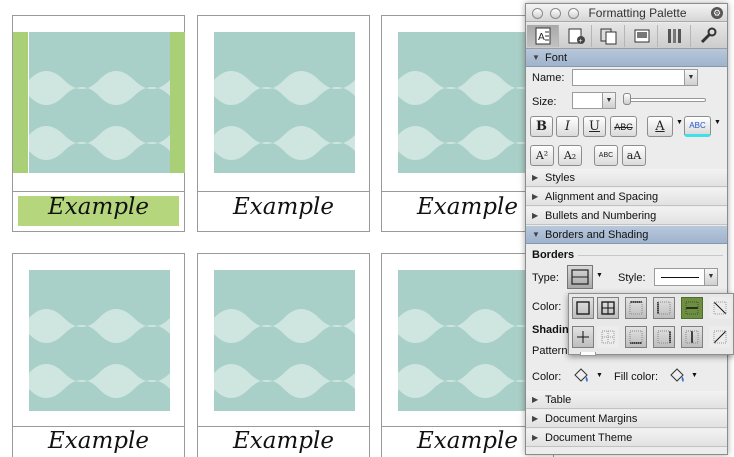  Describe the element at coordinates (692, 308) in the screenshot. I see `inside-horizontal-border-icon` at that location.